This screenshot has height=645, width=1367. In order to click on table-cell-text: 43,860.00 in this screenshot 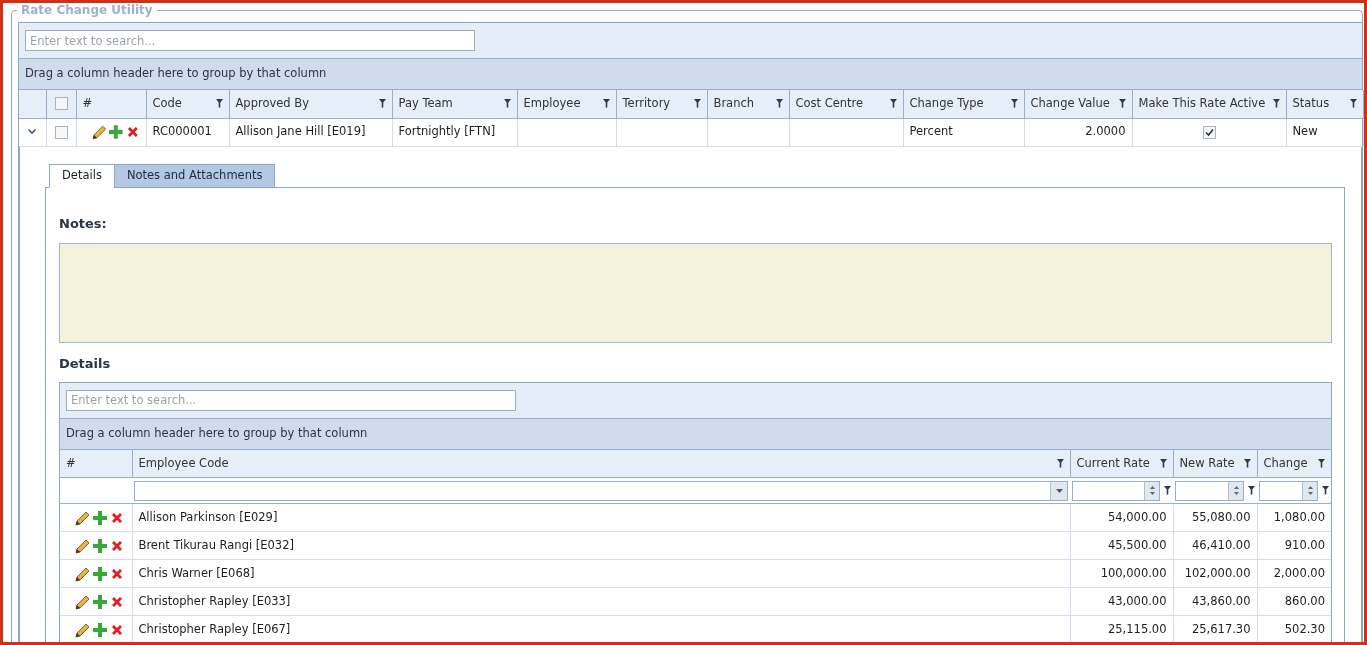, I will do `click(1220, 601)`.